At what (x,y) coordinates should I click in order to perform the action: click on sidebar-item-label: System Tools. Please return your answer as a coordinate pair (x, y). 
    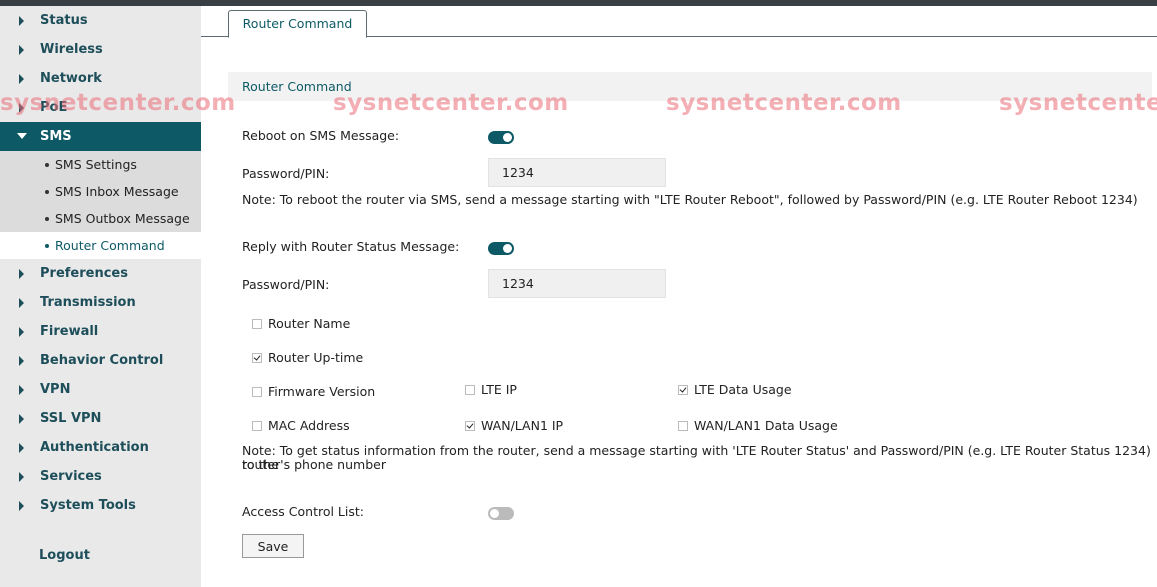
    Looking at the image, I should click on (88, 505).